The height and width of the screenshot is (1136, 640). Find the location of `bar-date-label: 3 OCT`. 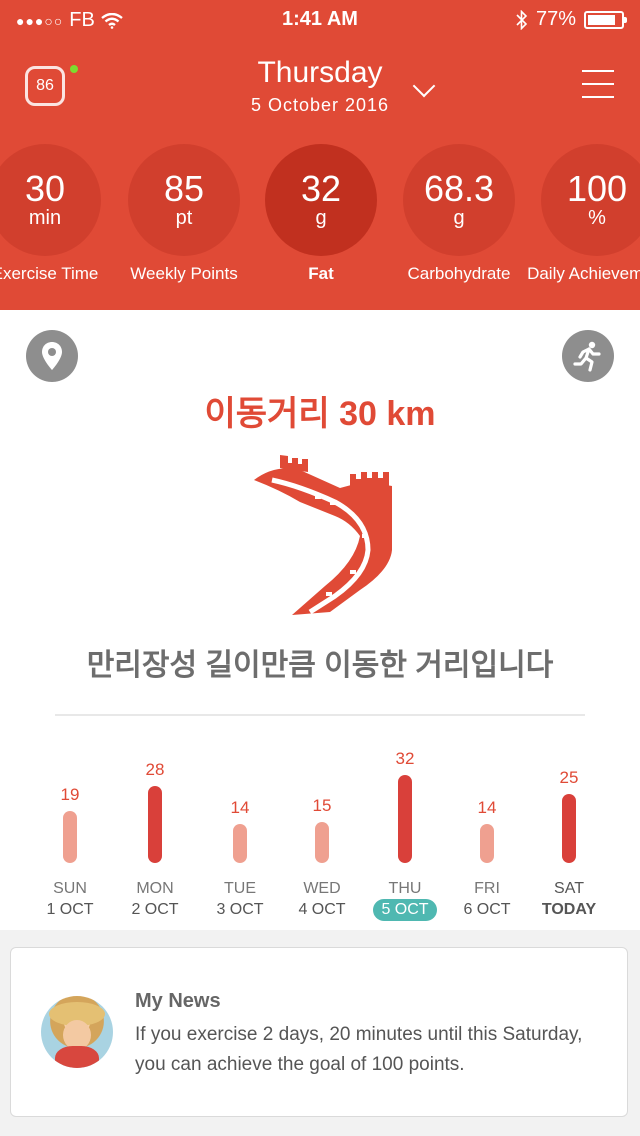

bar-date-label: 3 OCT is located at coordinates (240, 909).